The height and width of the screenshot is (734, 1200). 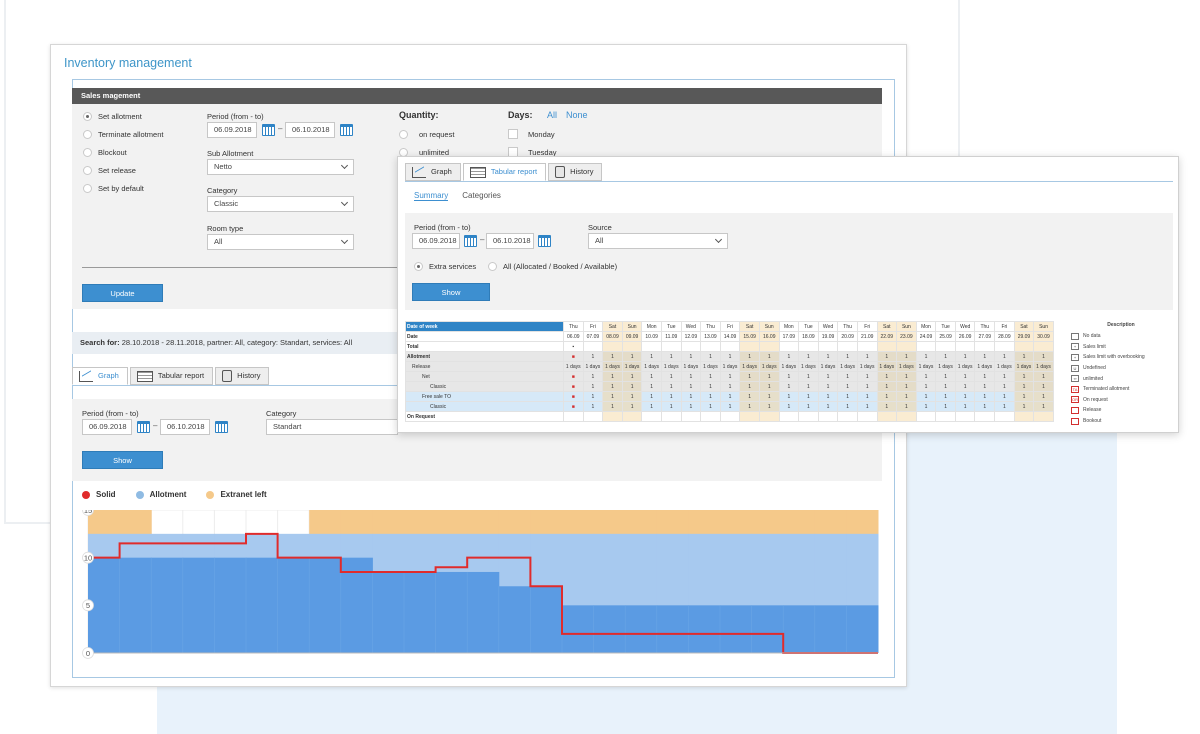 What do you see at coordinates (484, 356) in the screenshot?
I see `row-label: Allotment` at bounding box center [484, 356].